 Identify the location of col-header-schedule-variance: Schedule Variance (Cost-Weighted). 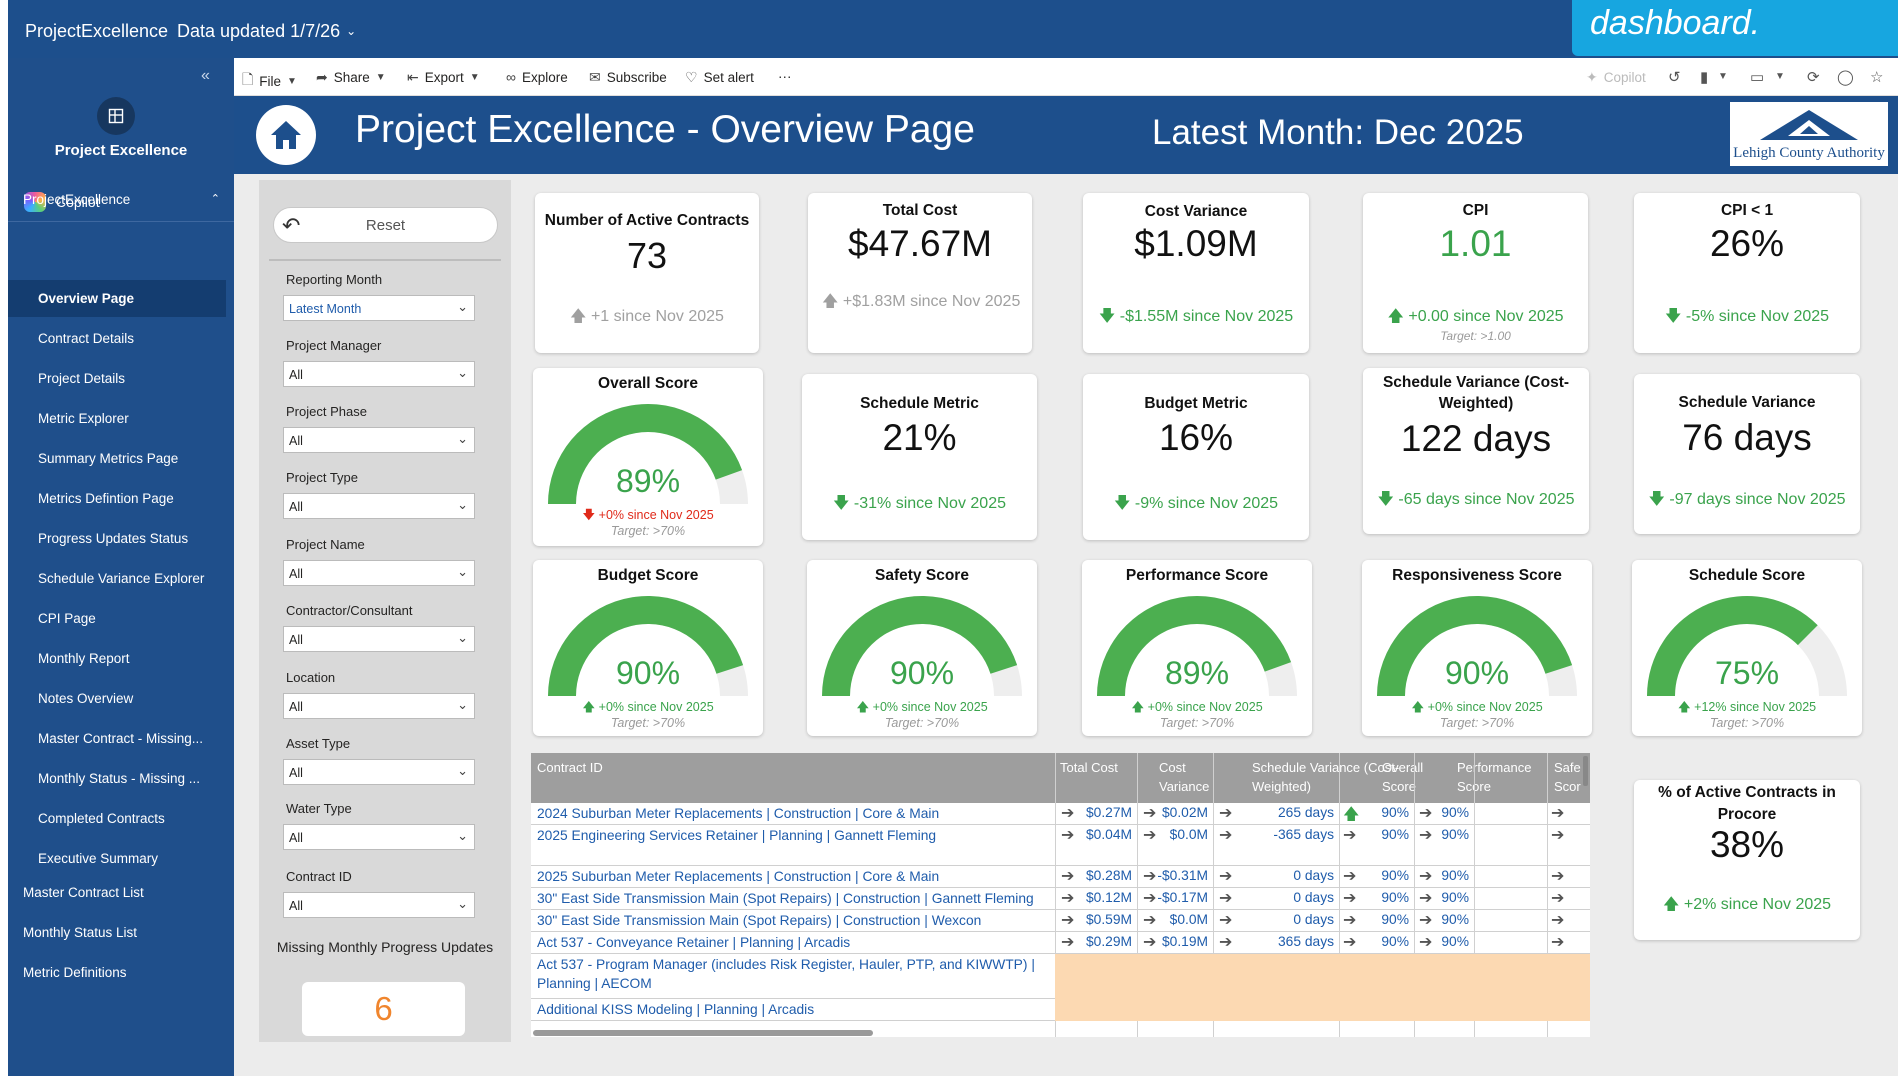
(1327, 777).